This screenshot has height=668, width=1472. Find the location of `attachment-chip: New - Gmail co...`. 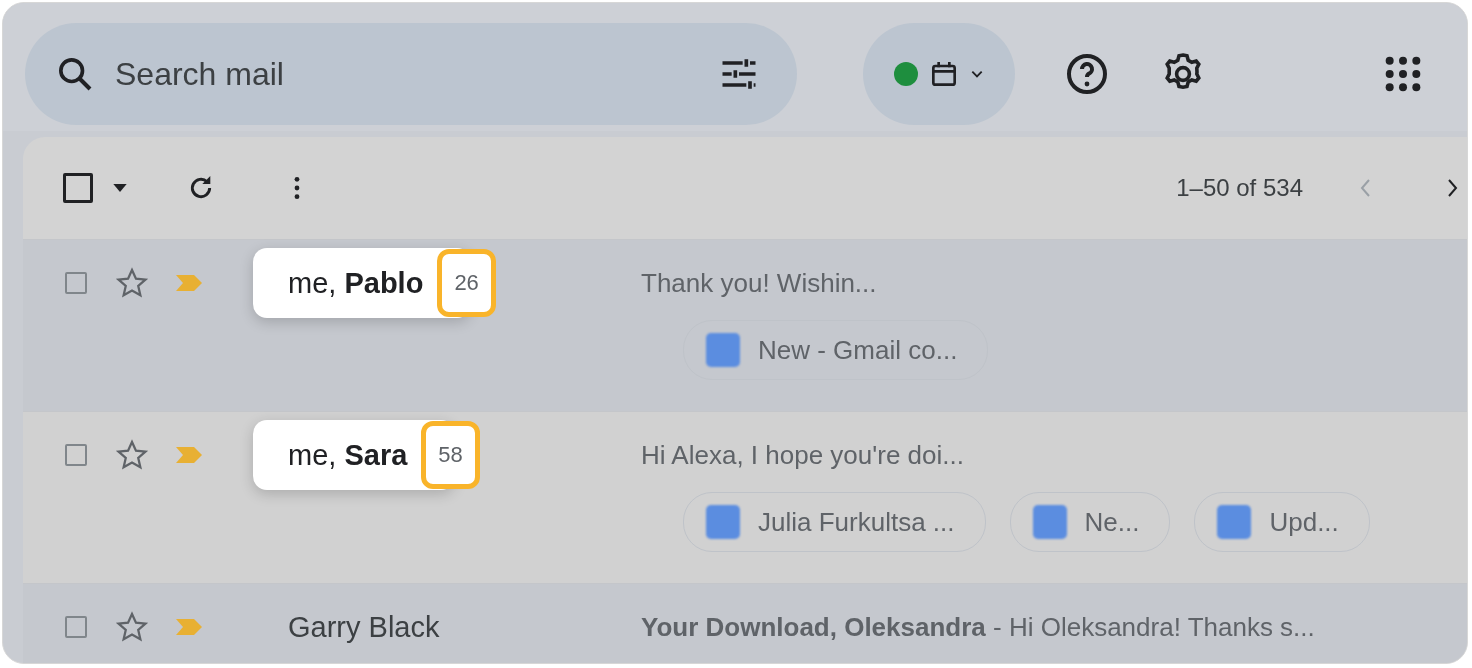

attachment-chip: New - Gmail co... is located at coordinates (836, 350).